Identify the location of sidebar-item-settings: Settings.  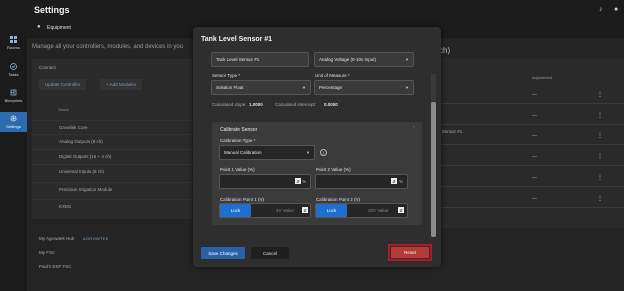
(13, 122).